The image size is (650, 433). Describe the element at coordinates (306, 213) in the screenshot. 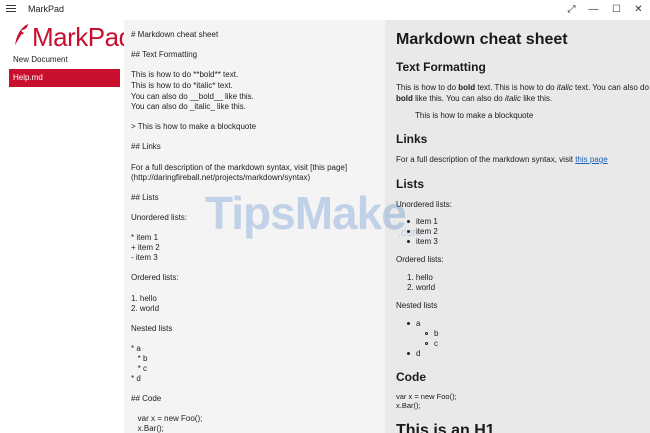

I see `watermark: TipsMake` at that location.